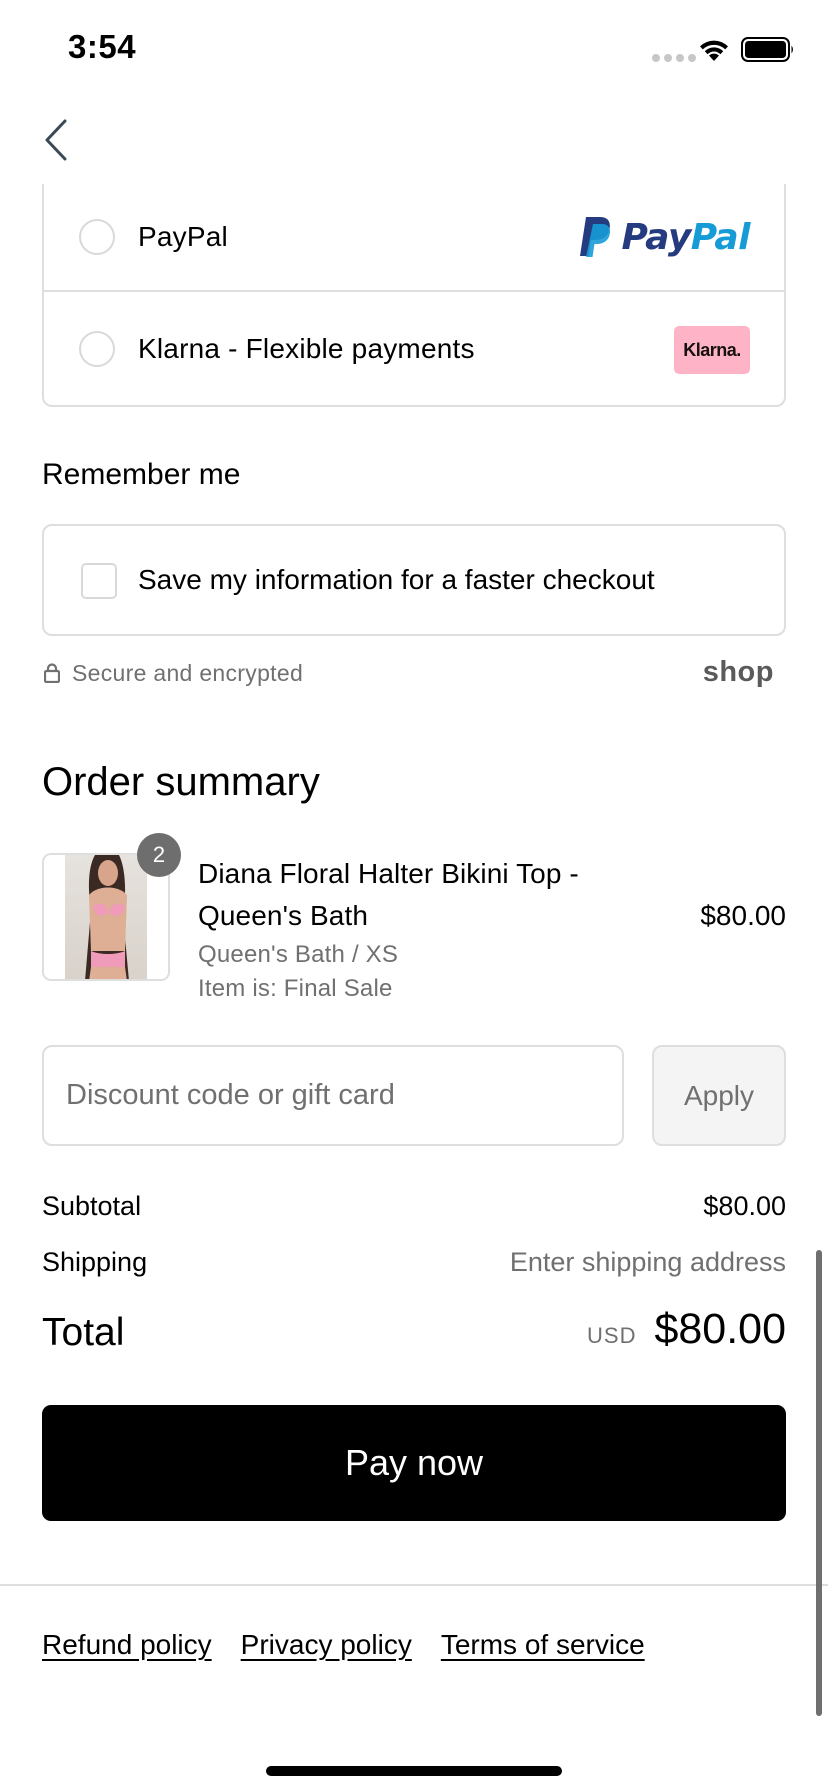 Image resolution: width=828 pixels, height=1792 pixels. Describe the element at coordinates (414, 674) in the screenshot. I see `secure-row: Secure and encrypted shop` at that location.